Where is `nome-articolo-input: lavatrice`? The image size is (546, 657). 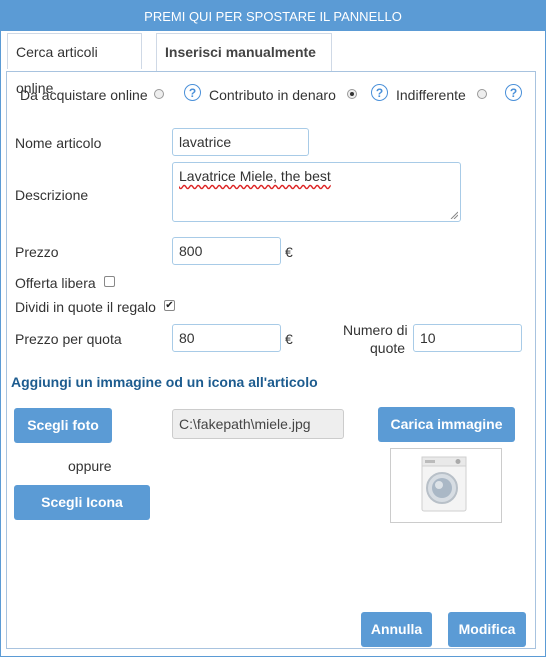
nome-articolo-input: lavatrice is located at coordinates (240, 142).